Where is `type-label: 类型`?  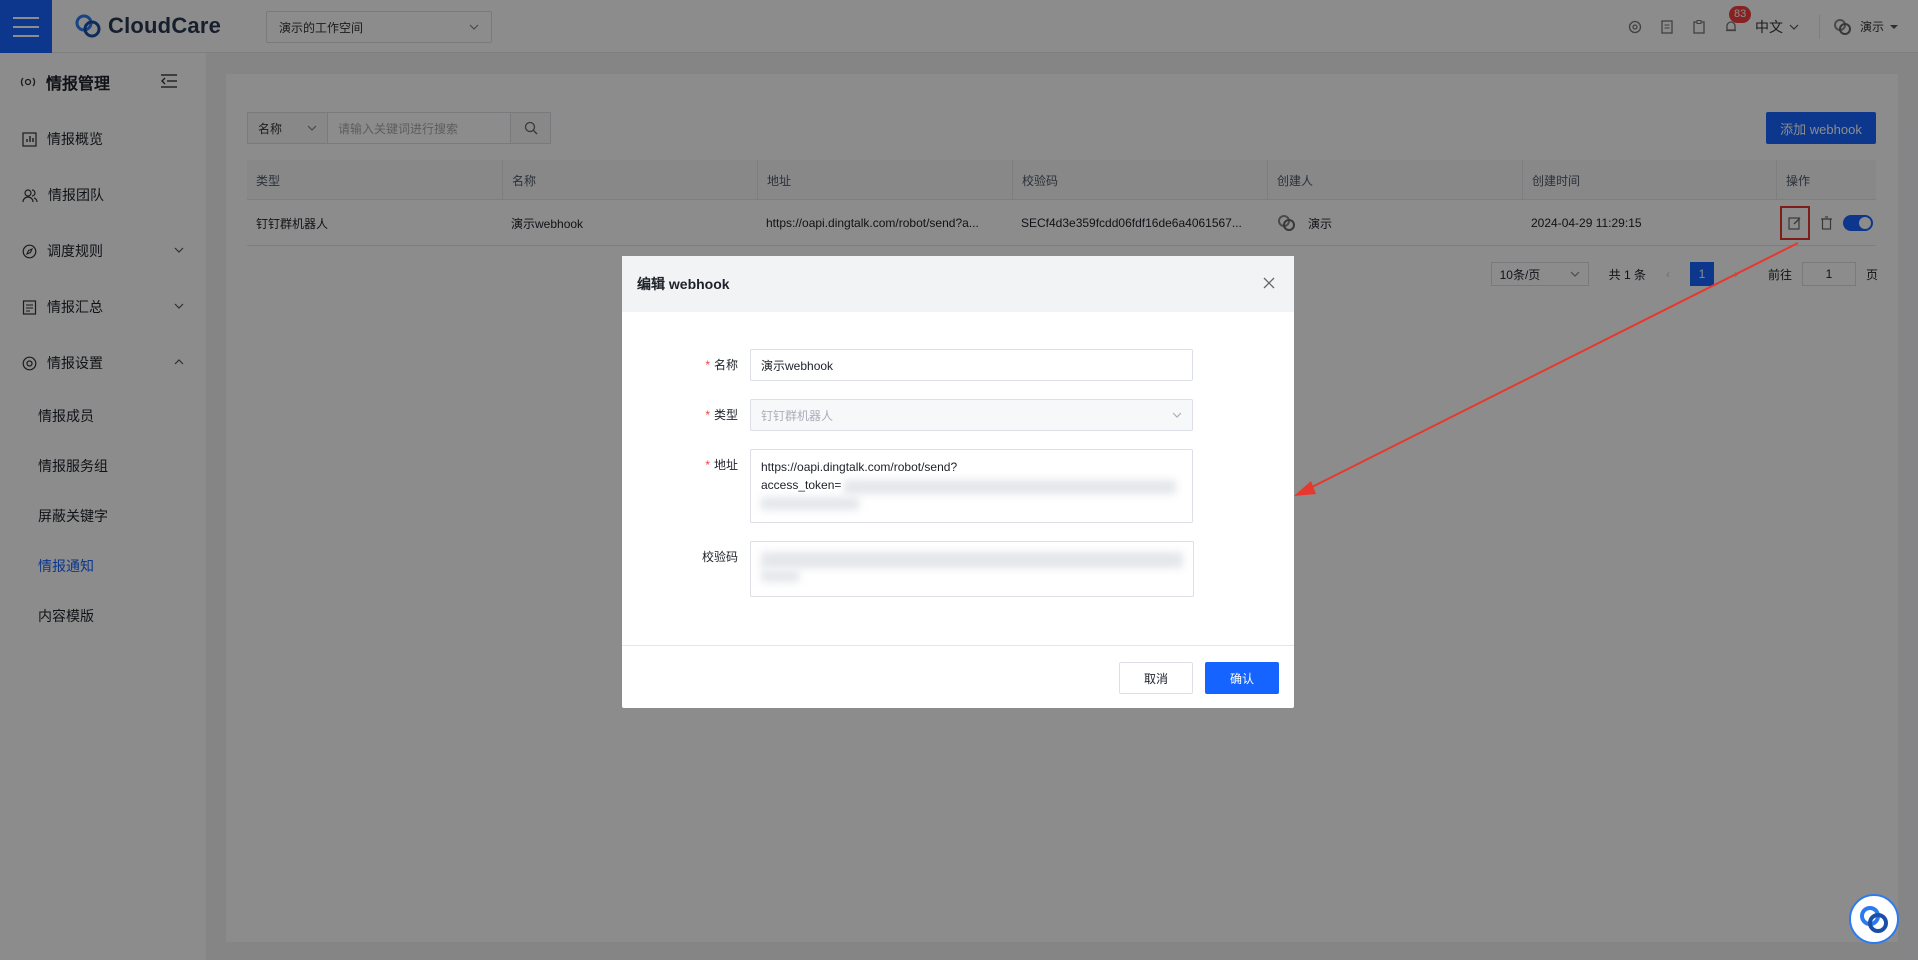
type-label: 类型 is located at coordinates (725, 415).